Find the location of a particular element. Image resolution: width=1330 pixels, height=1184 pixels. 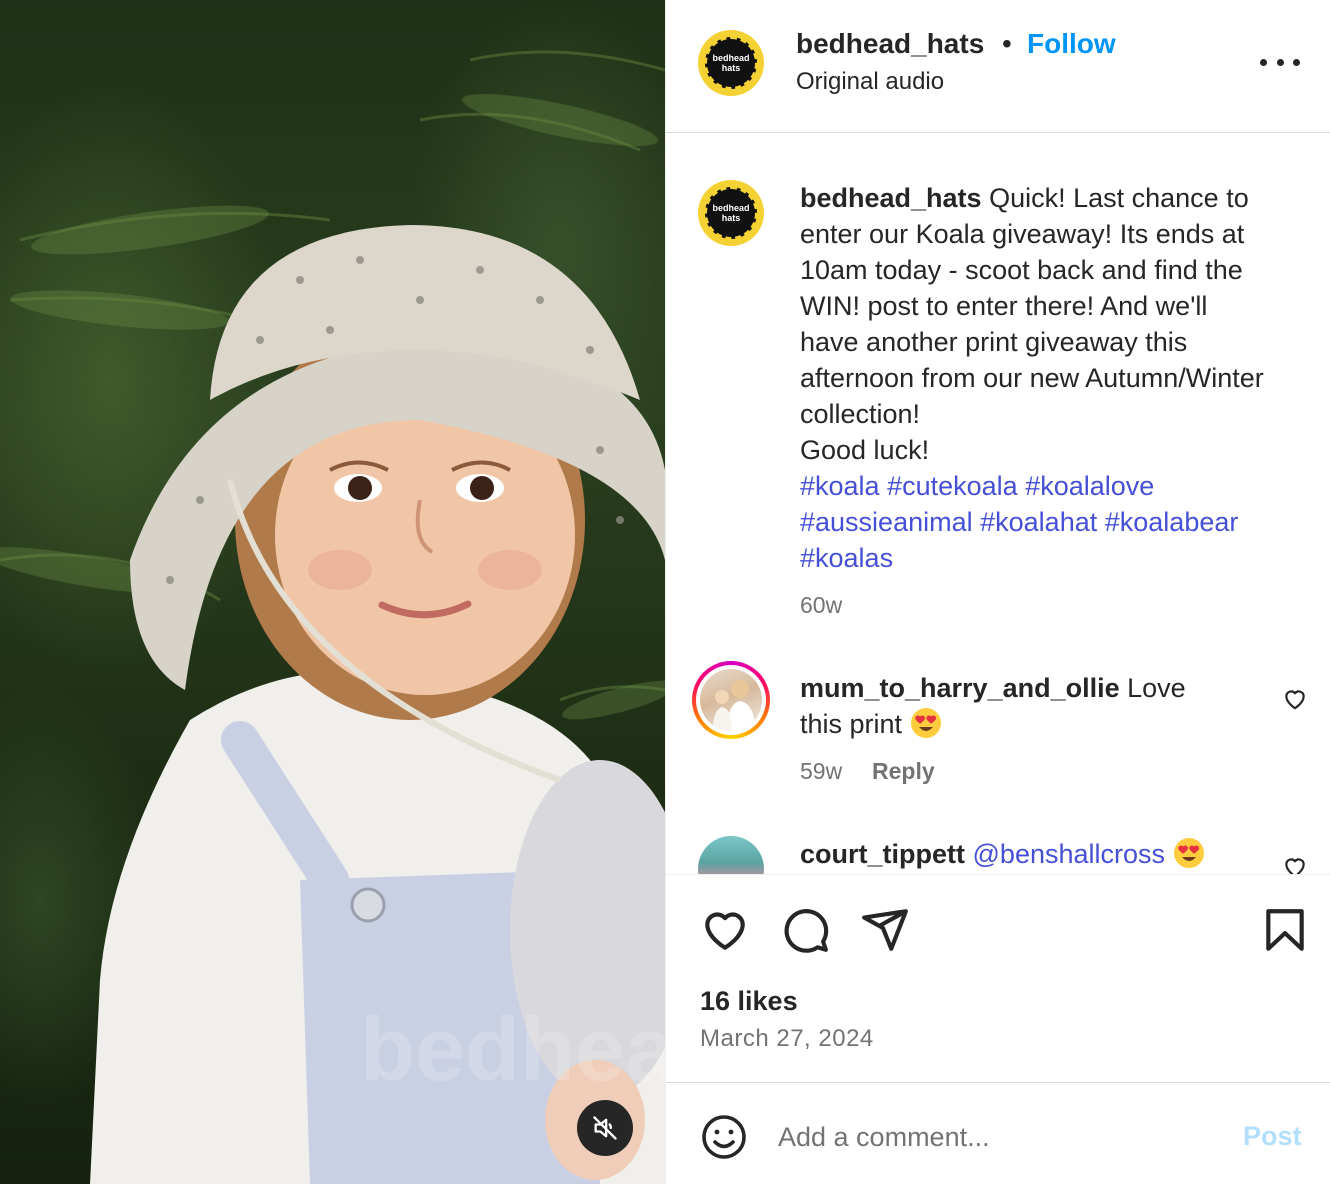

post-comment-button: Post is located at coordinates (1272, 1136).